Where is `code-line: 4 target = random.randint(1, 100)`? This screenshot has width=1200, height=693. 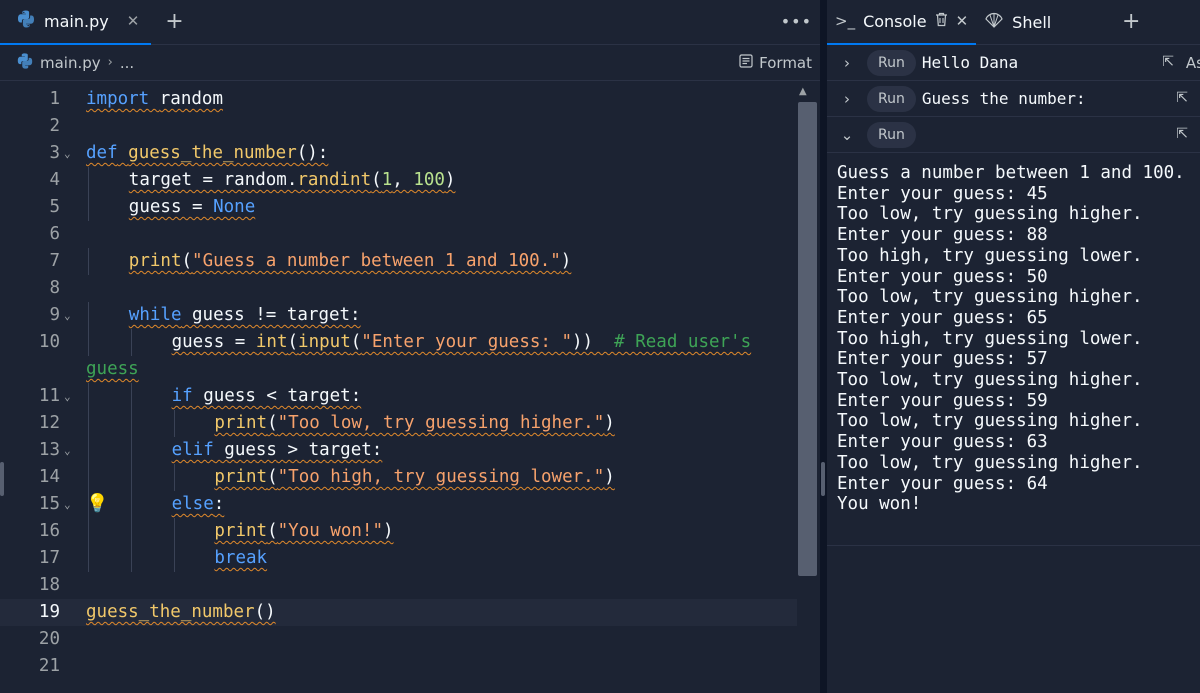
code-line: 4 target = random.randint(1, 100) is located at coordinates (398, 180).